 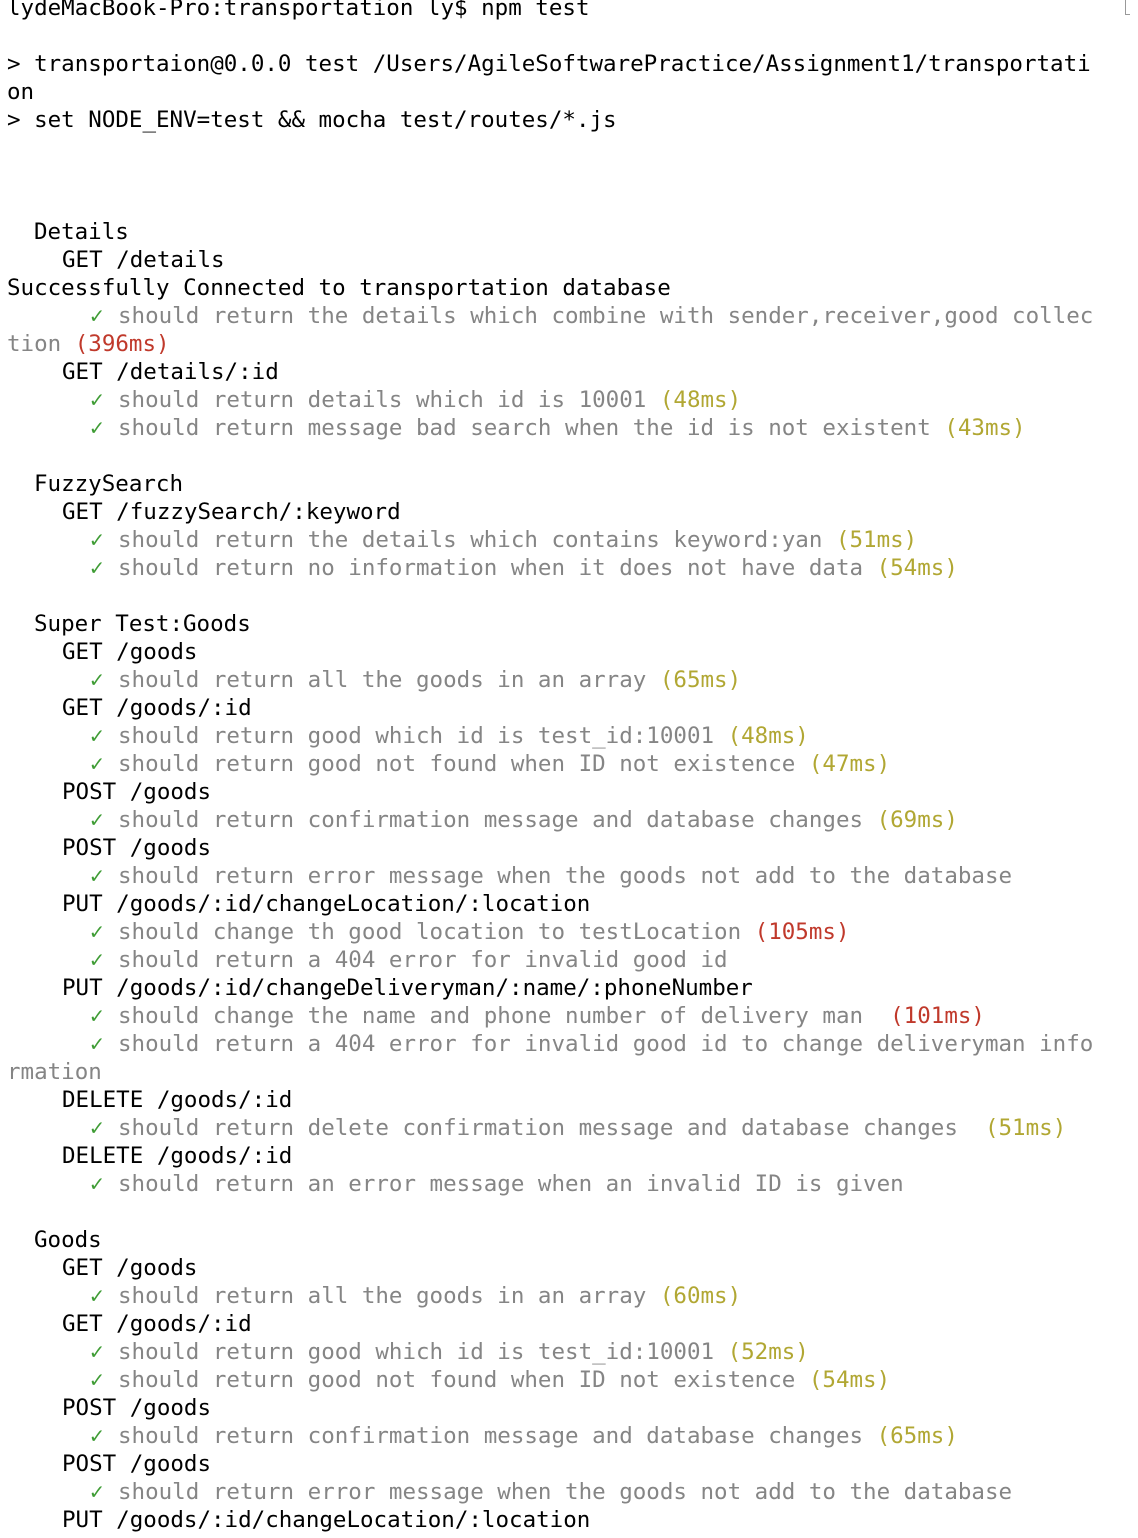 I want to click on suite-title-text: Details, so click(x=81, y=232).